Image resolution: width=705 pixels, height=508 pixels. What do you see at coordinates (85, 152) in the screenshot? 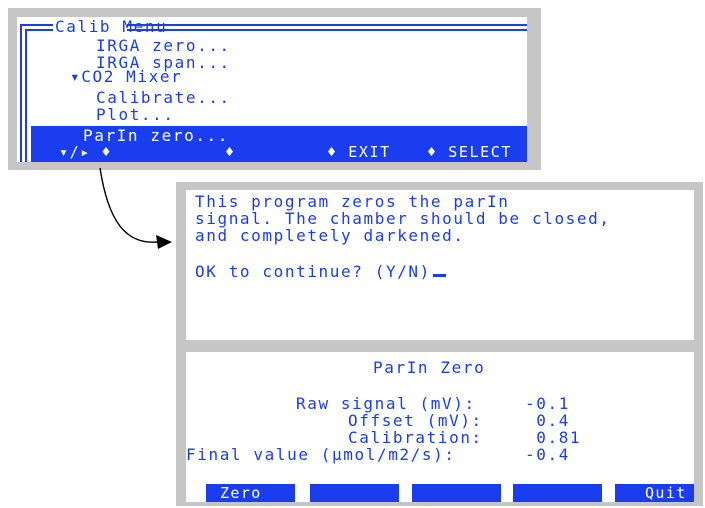
I see `fkey-arrows: ▾/▸ ♦` at bounding box center [85, 152].